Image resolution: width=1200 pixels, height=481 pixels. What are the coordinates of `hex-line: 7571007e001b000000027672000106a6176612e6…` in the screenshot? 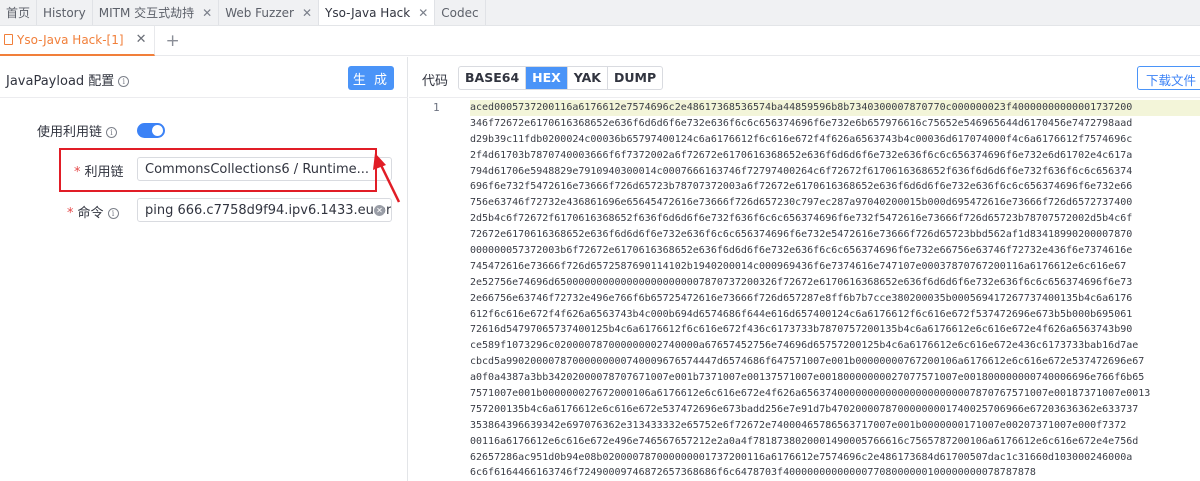 It's located at (810, 394).